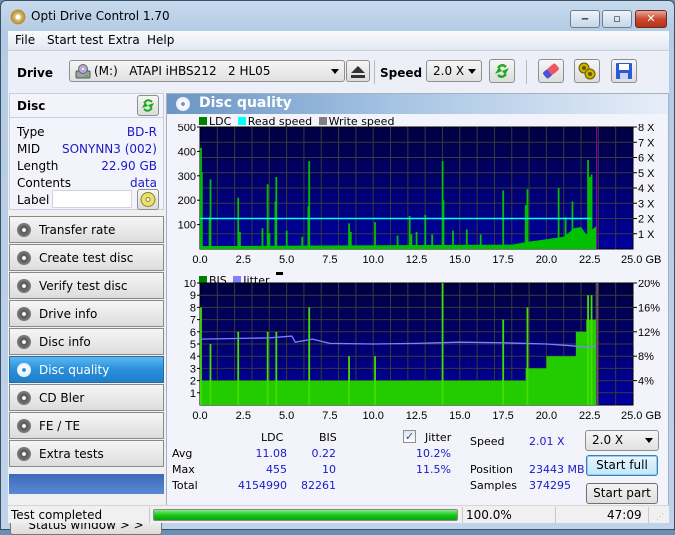  I want to click on erase-icon, so click(551, 71).